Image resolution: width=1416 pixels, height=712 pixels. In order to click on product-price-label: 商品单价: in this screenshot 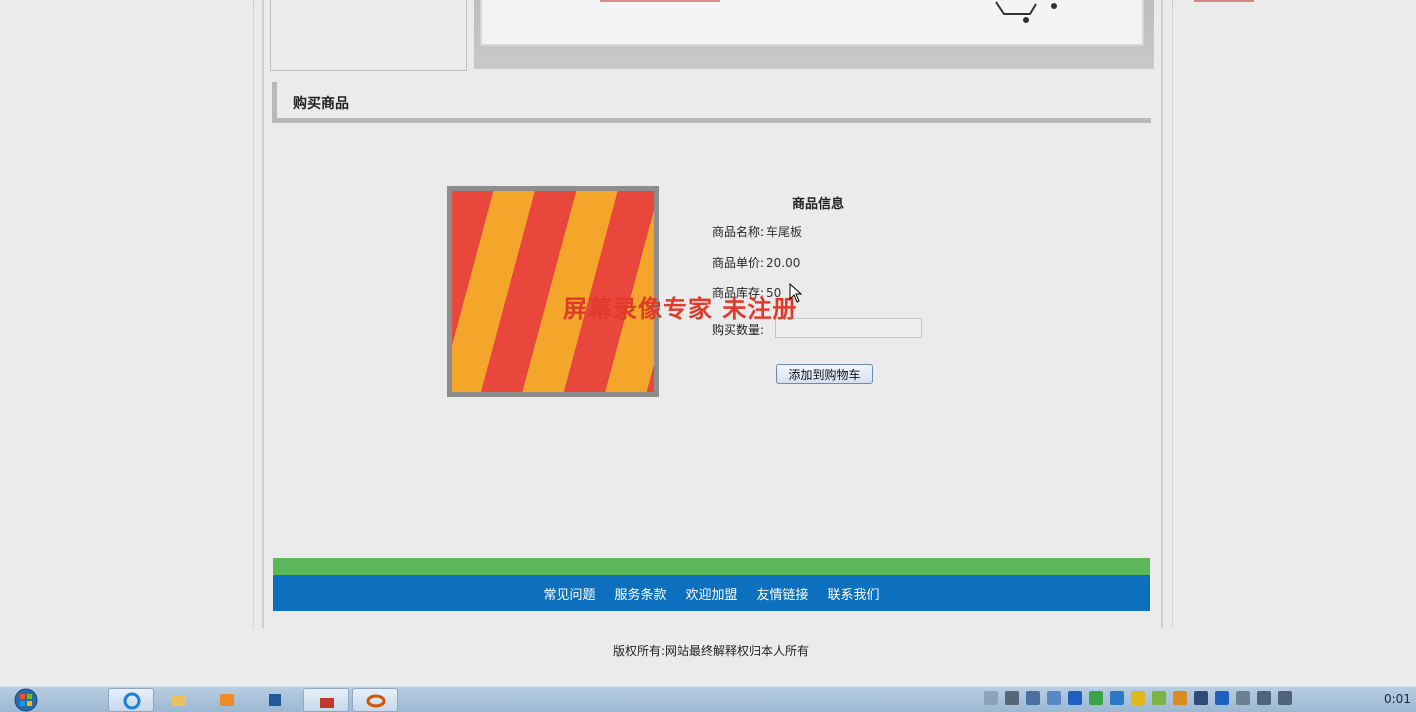, I will do `click(738, 263)`.